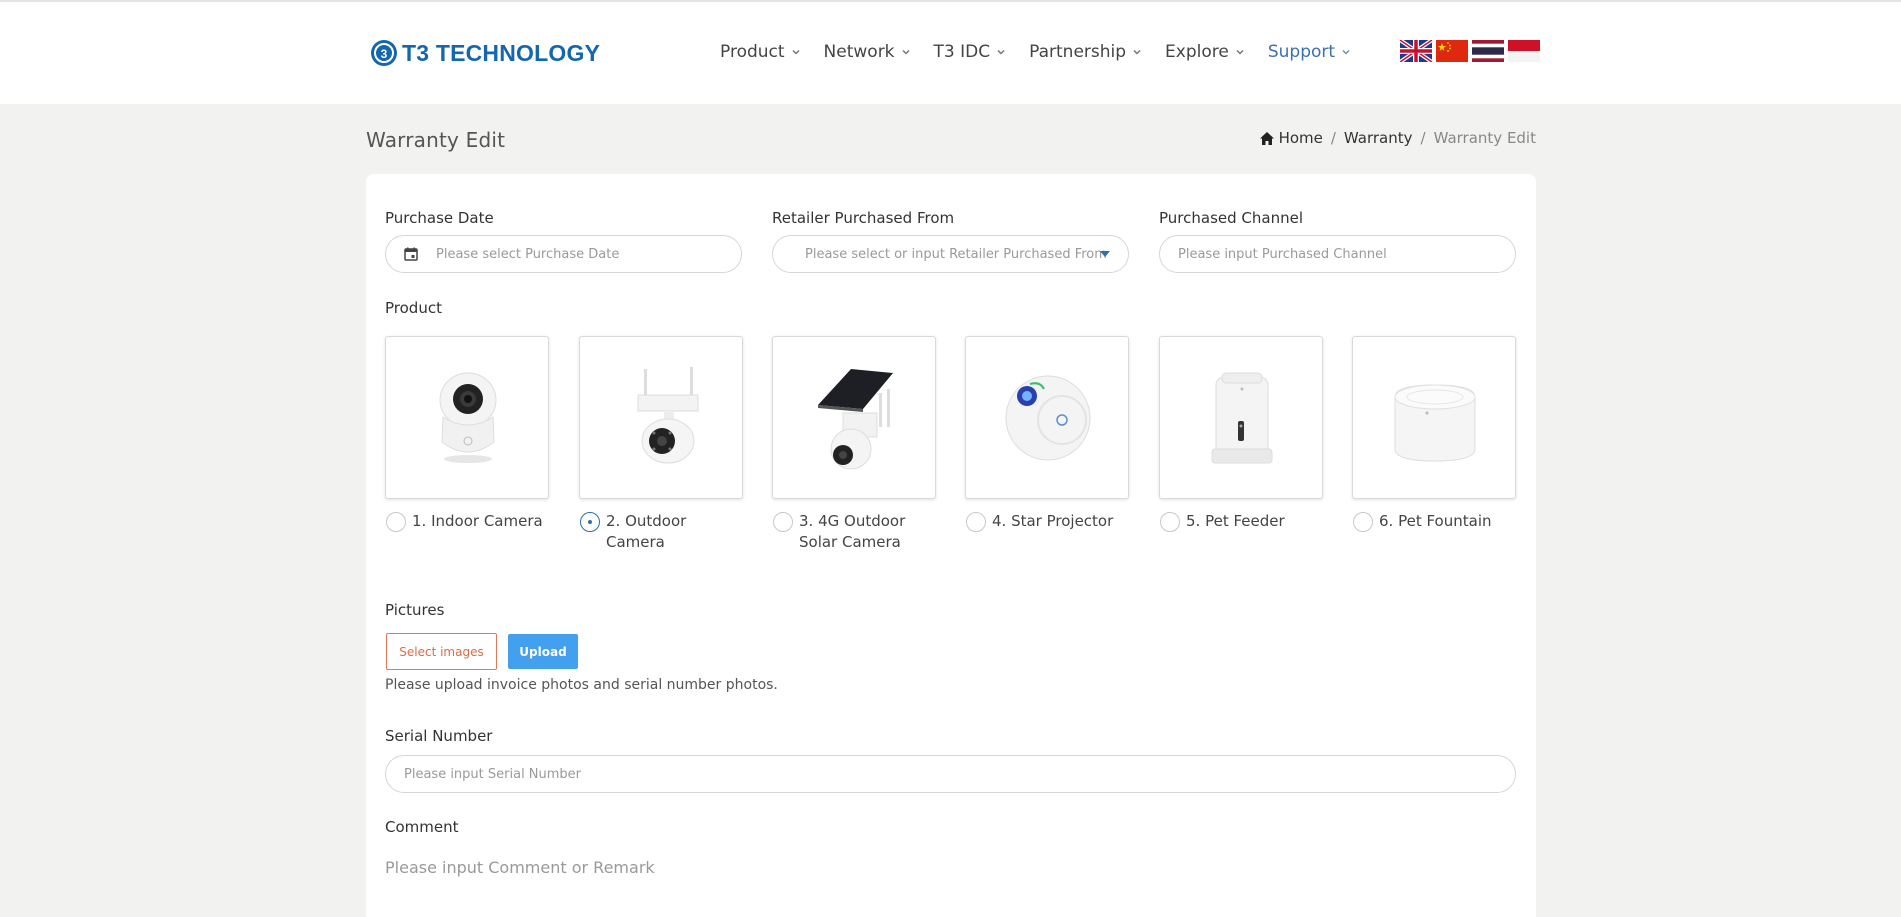 This screenshot has height=917, width=1901. What do you see at coordinates (501, 52) in the screenshot?
I see `brand-name: T3 TECHNOLOGY` at bounding box center [501, 52].